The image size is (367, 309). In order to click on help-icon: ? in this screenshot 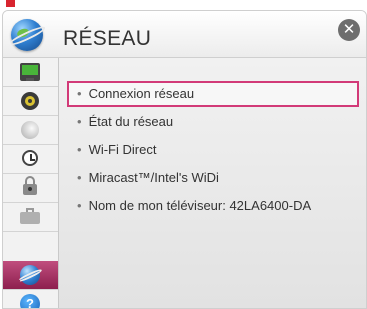, I will do `click(30, 301)`.